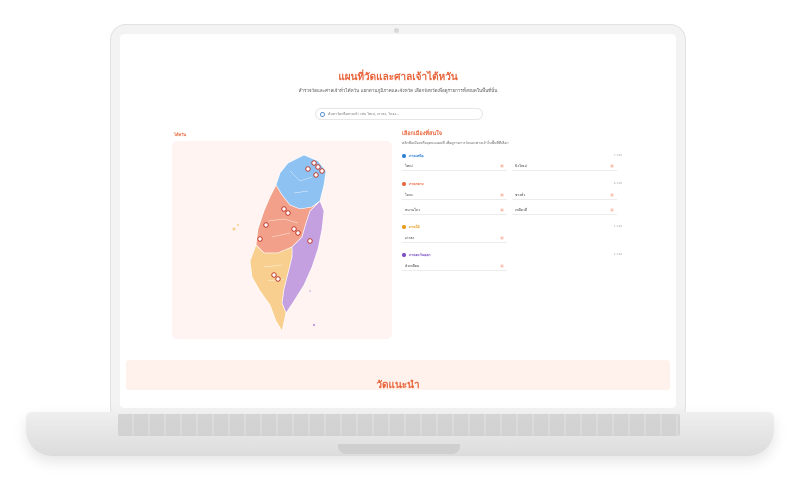 This screenshot has width=798, height=489. What do you see at coordinates (454, 266) in the screenshot?
I see `province-item-hualien: ฮัวเหลียน 1` at bounding box center [454, 266].